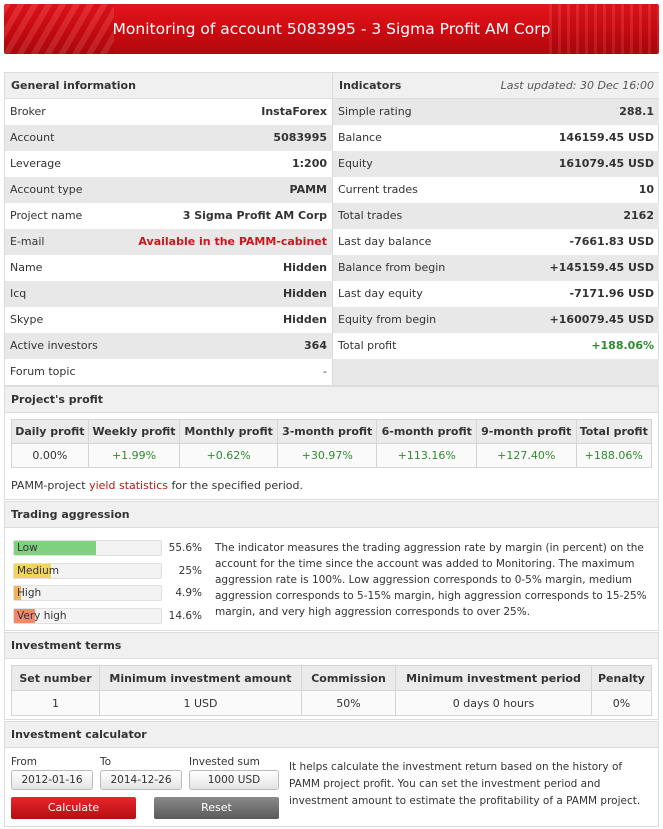 Image resolution: width=663 pixels, height=829 pixels. What do you see at coordinates (234, 780) in the screenshot?
I see `invested-sum-input: 1000 USD` at bounding box center [234, 780].